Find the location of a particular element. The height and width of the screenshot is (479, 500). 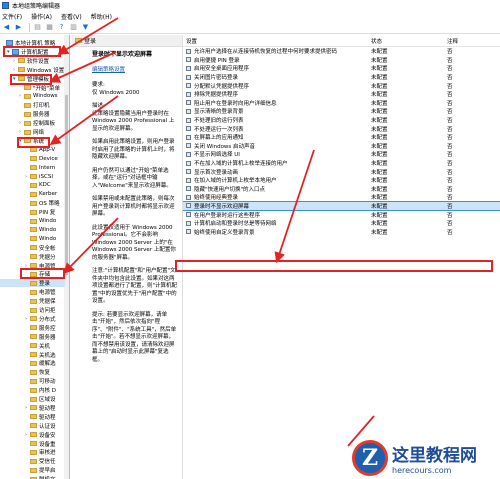

tree-item: 区域设 is located at coordinates (32, 399).